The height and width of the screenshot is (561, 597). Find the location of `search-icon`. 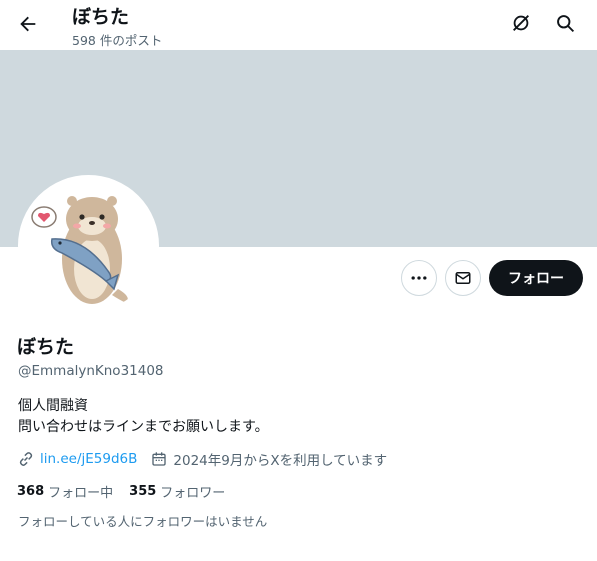

search-icon is located at coordinates (565, 23).